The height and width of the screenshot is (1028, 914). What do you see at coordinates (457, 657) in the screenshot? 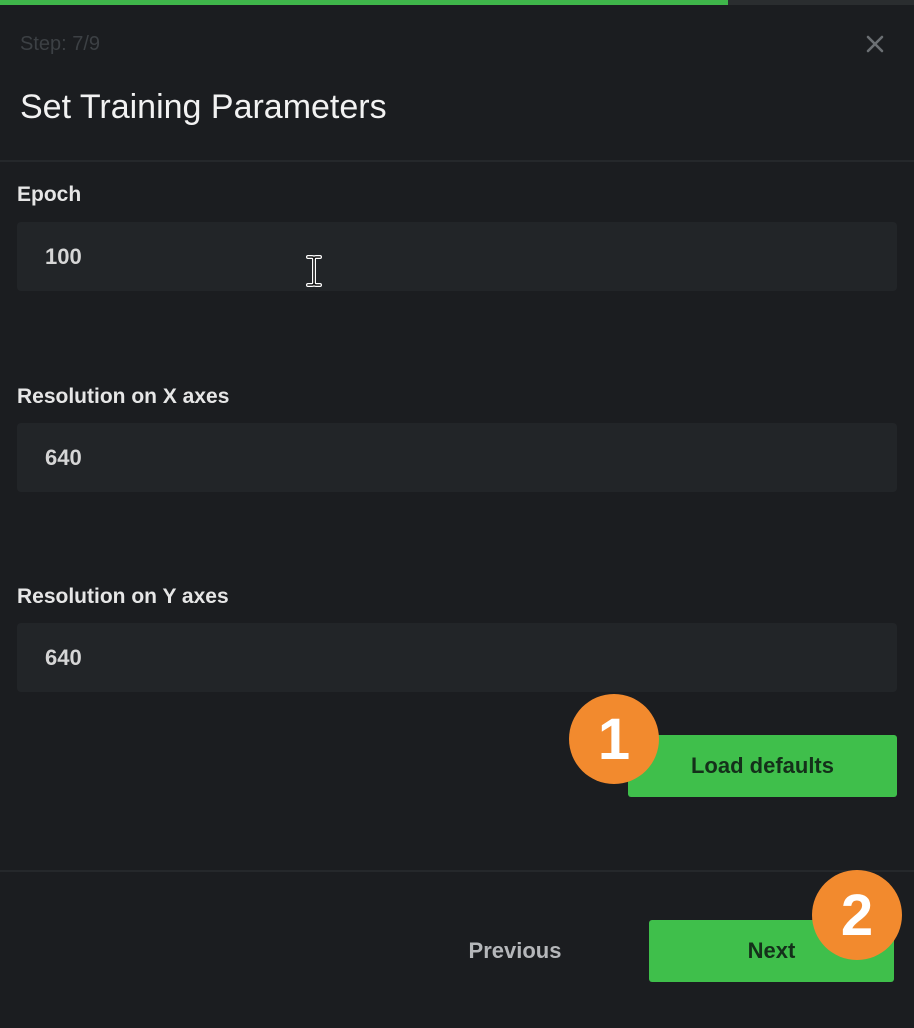
I see `resolution-y-input` at bounding box center [457, 657].